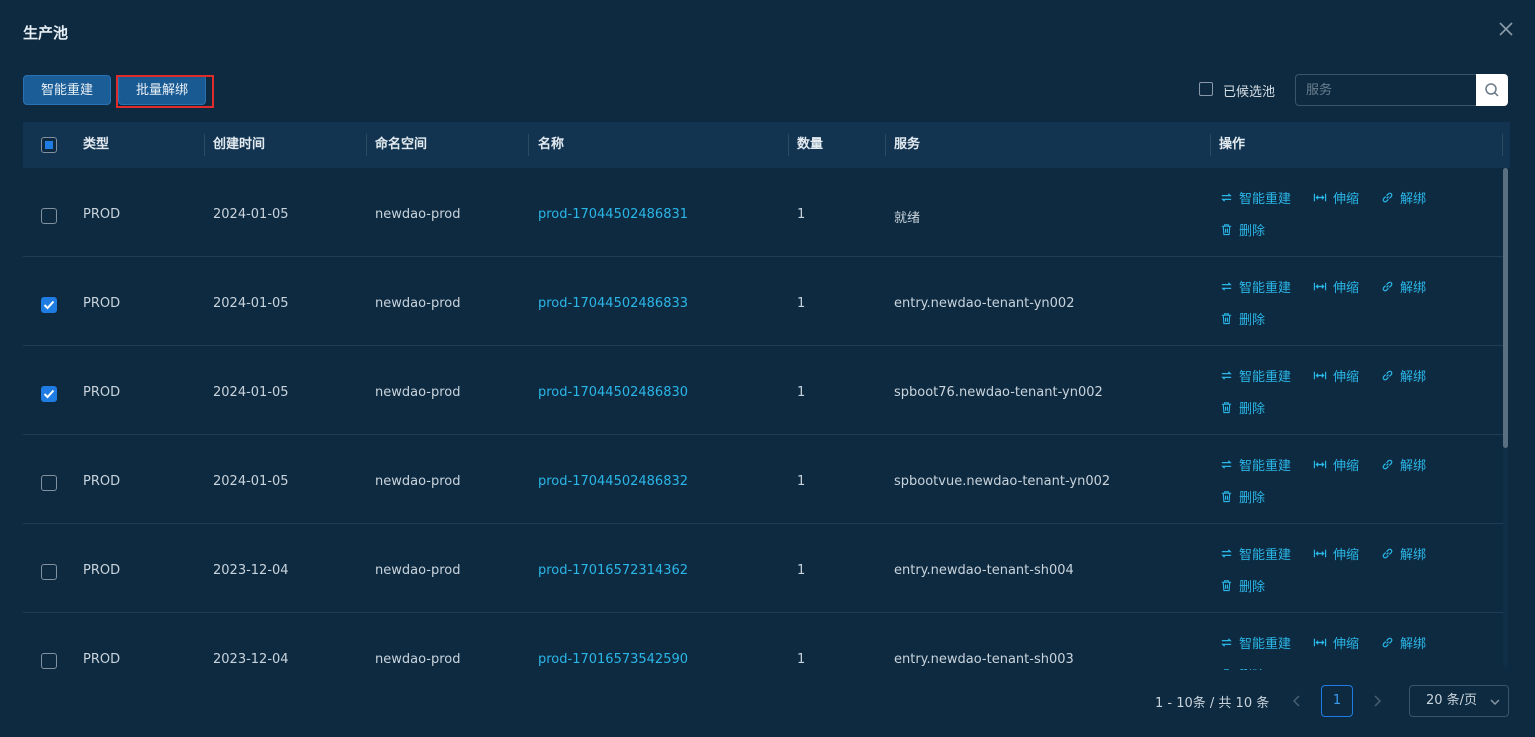 The height and width of the screenshot is (737, 1535). What do you see at coordinates (1252, 231) in the screenshot?
I see `delete-label: 删除` at bounding box center [1252, 231].